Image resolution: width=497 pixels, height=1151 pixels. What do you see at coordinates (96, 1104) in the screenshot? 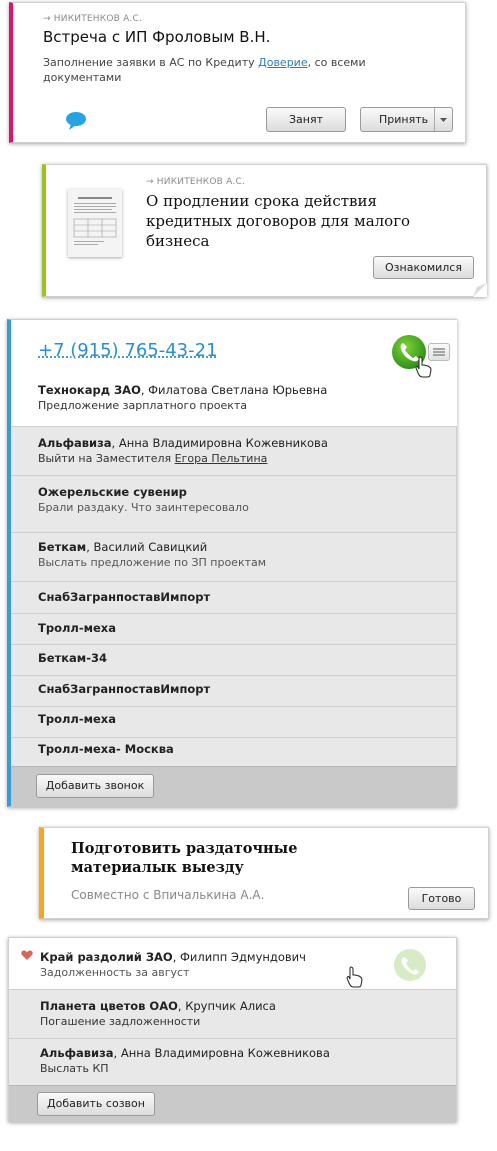
I see `add-callback-button: Добавить созвон` at bounding box center [96, 1104].